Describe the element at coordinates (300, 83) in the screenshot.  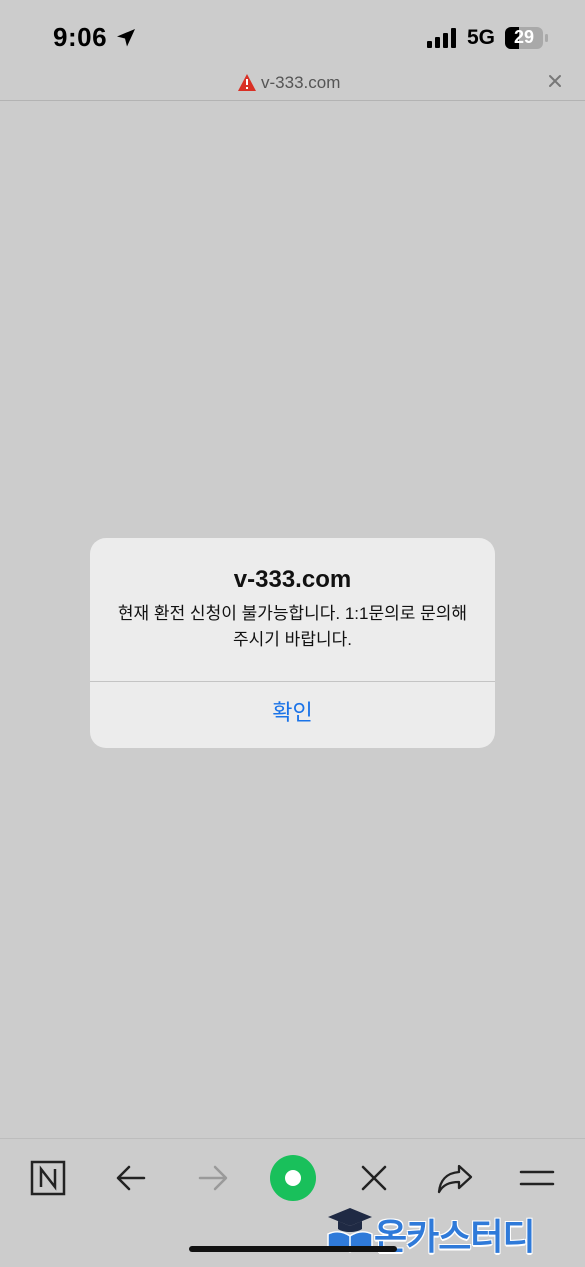
I see `url-text: v-333.com` at that location.